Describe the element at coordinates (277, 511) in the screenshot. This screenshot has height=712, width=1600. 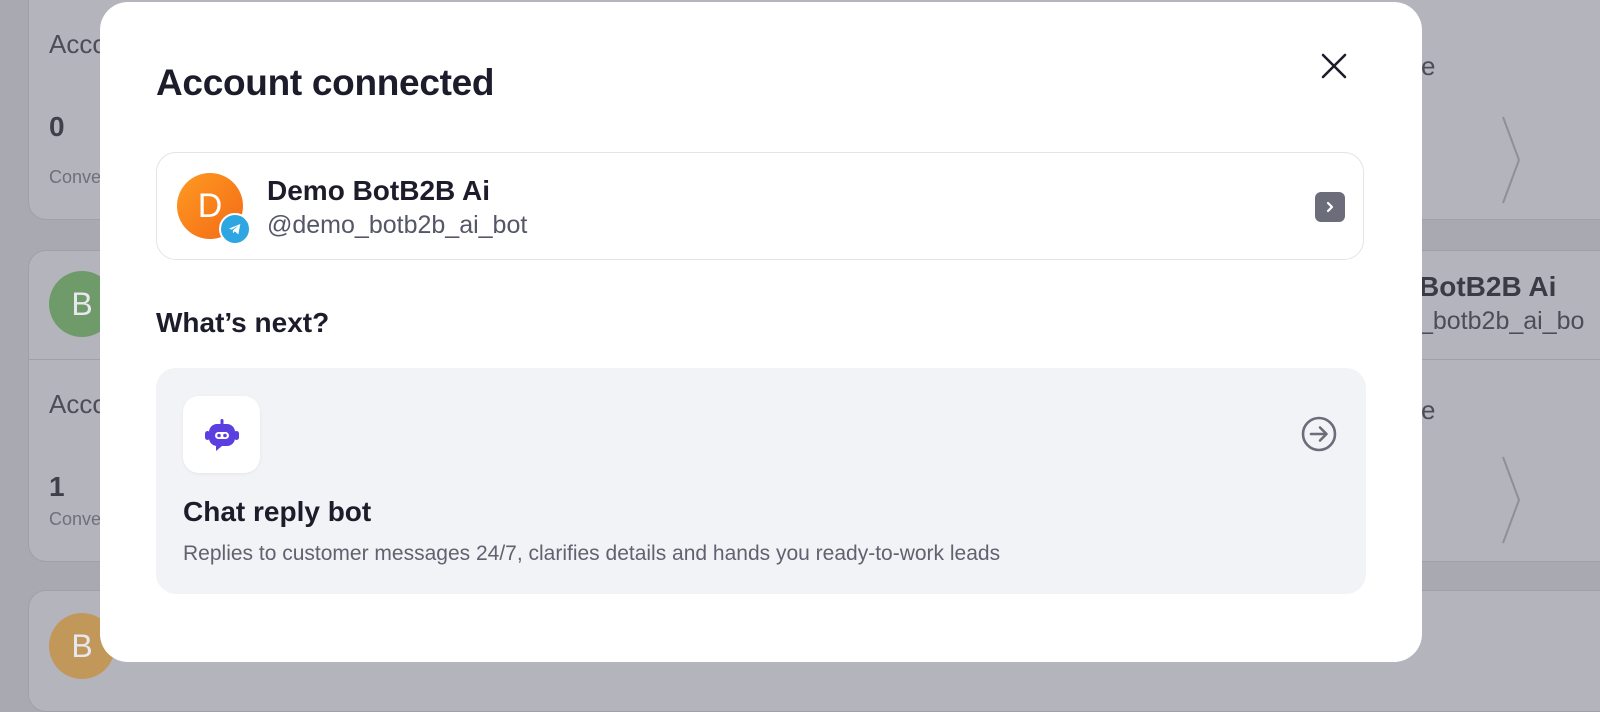
I see `feature-title: Chat reply bot` at that location.